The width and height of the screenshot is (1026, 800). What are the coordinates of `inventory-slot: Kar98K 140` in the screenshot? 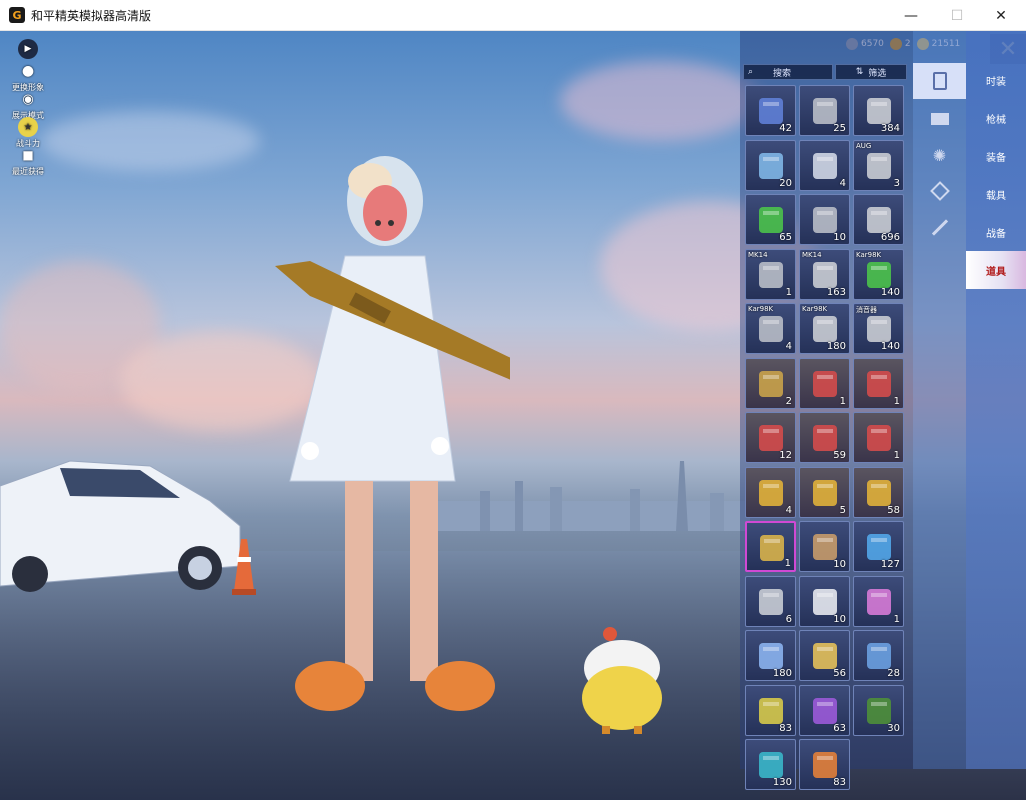 It's located at (878, 274).